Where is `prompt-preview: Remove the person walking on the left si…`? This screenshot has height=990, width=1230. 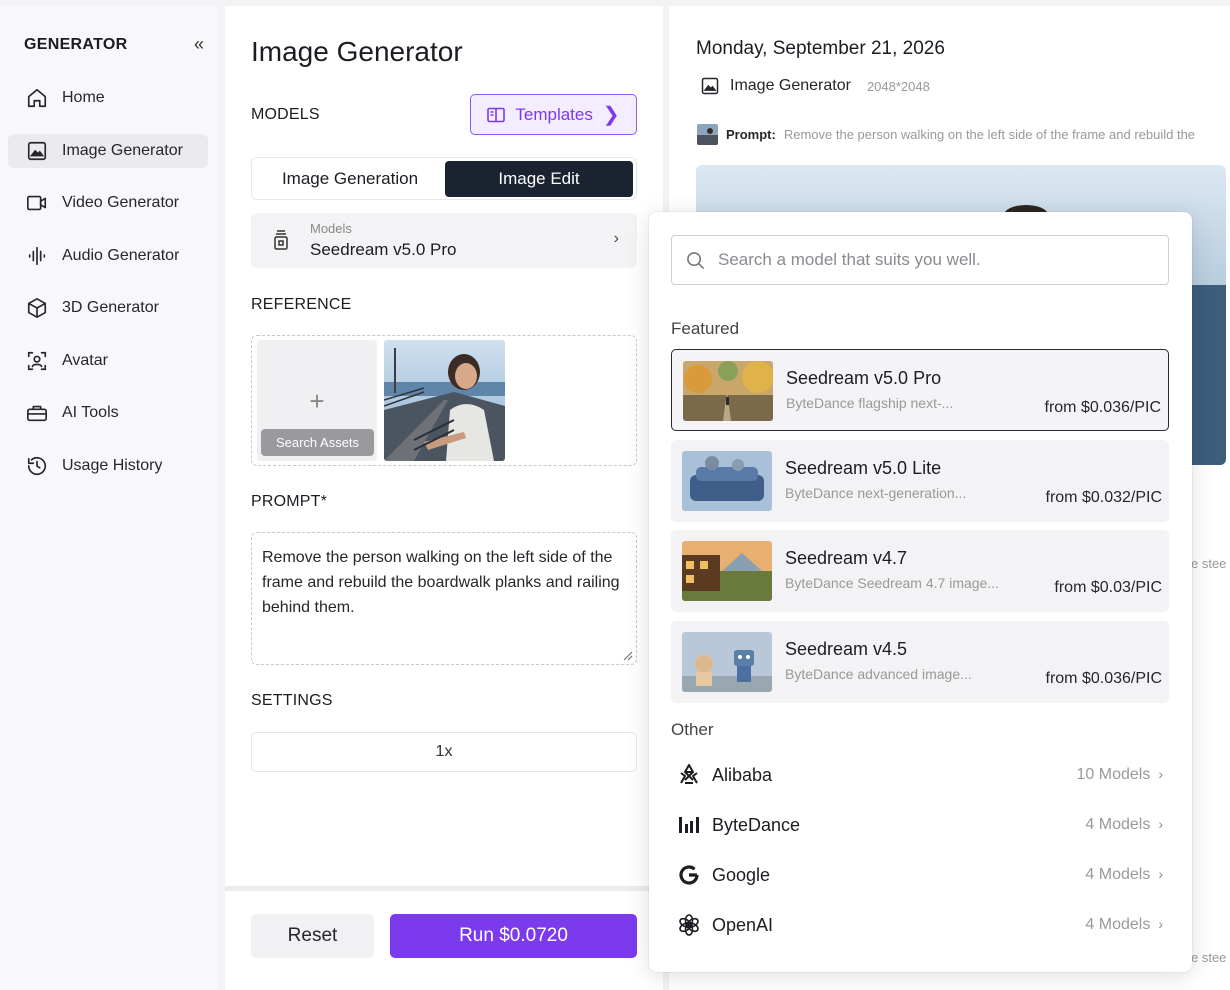 prompt-preview: Remove the person walking on the left si… is located at coordinates (989, 134).